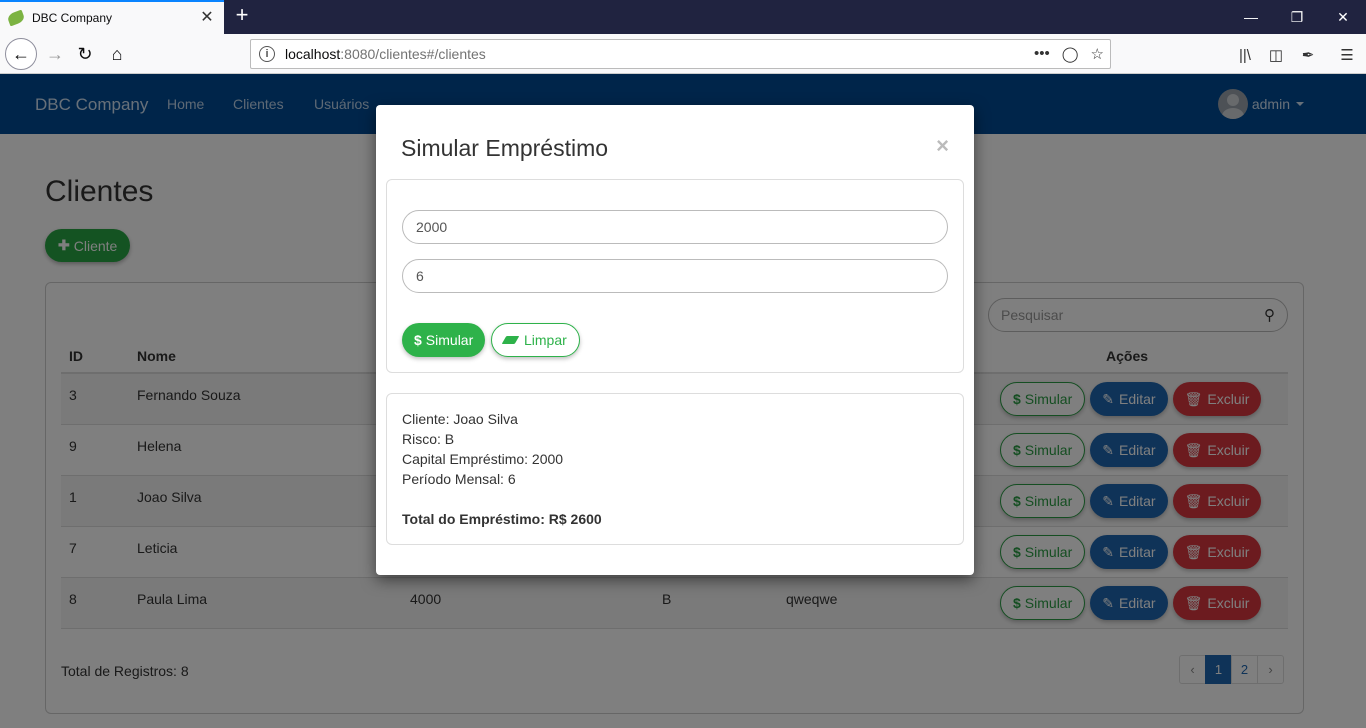 The image size is (1366, 728). What do you see at coordinates (1308, 55) in the screenshot?
I see `eyedropper-icon: ✒` at bounding box center [1308, 55].